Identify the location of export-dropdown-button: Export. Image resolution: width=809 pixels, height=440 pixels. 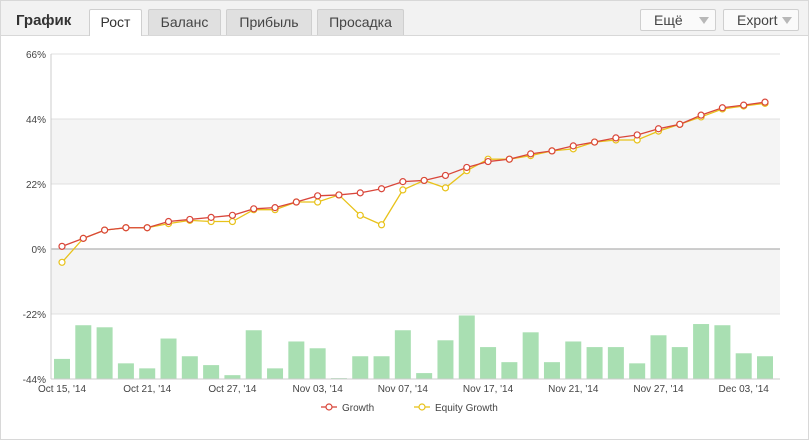
(761, 20).